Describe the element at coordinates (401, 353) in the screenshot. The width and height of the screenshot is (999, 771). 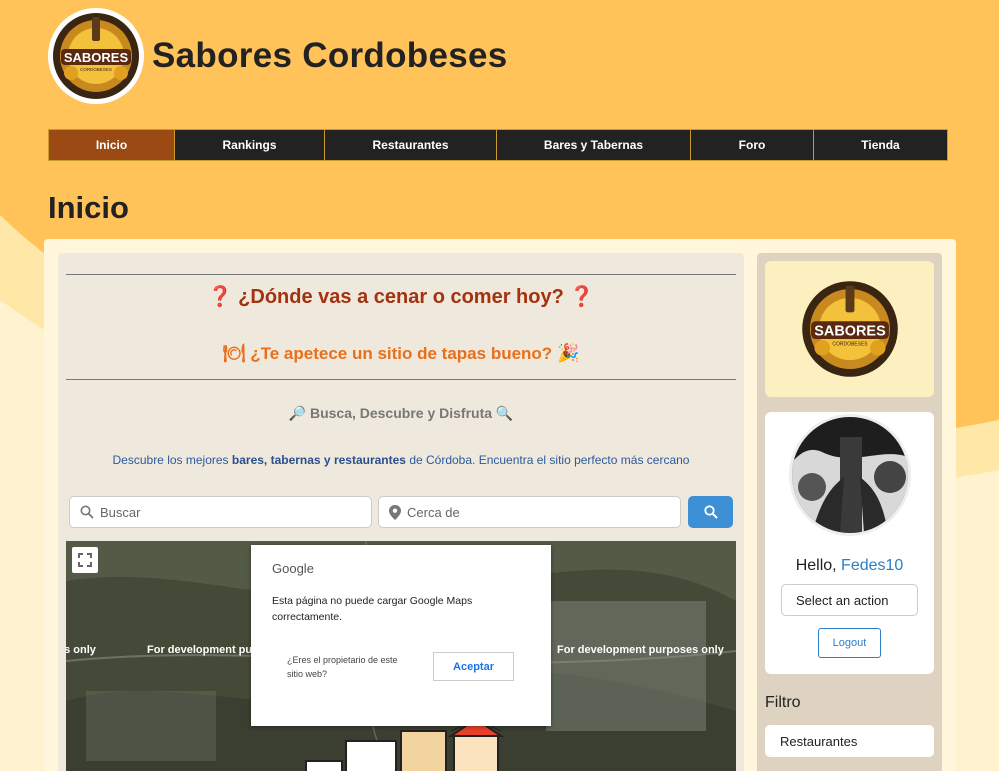
I see `hero-question-2: 🍽 ¿Te apetece un sitio de tapas bueno? 🎉` at that location.